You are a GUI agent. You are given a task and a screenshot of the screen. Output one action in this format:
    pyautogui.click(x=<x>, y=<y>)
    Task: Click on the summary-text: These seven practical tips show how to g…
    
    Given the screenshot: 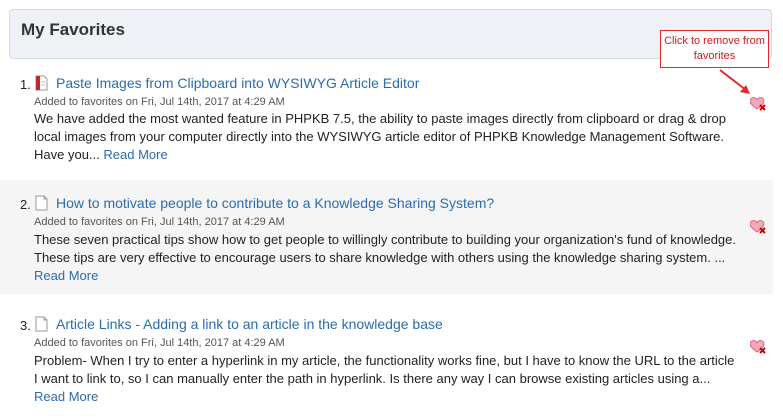 What is the action you would take?
    pyautogui.click(x=385, y=248)
    